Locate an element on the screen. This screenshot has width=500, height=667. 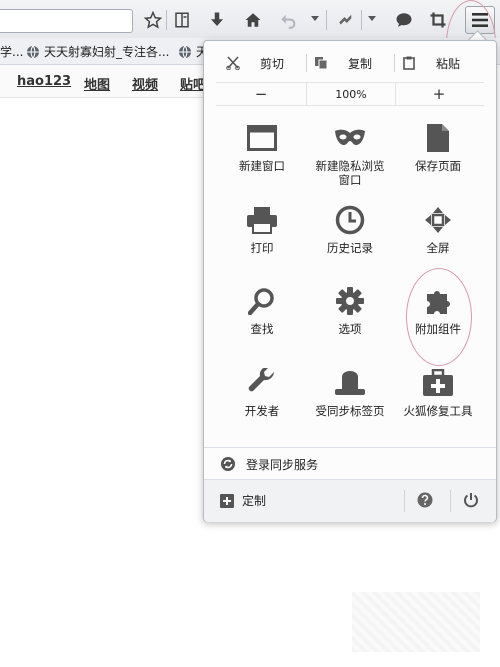
hamburger-menu-icon is located at coordinates (480, 20).